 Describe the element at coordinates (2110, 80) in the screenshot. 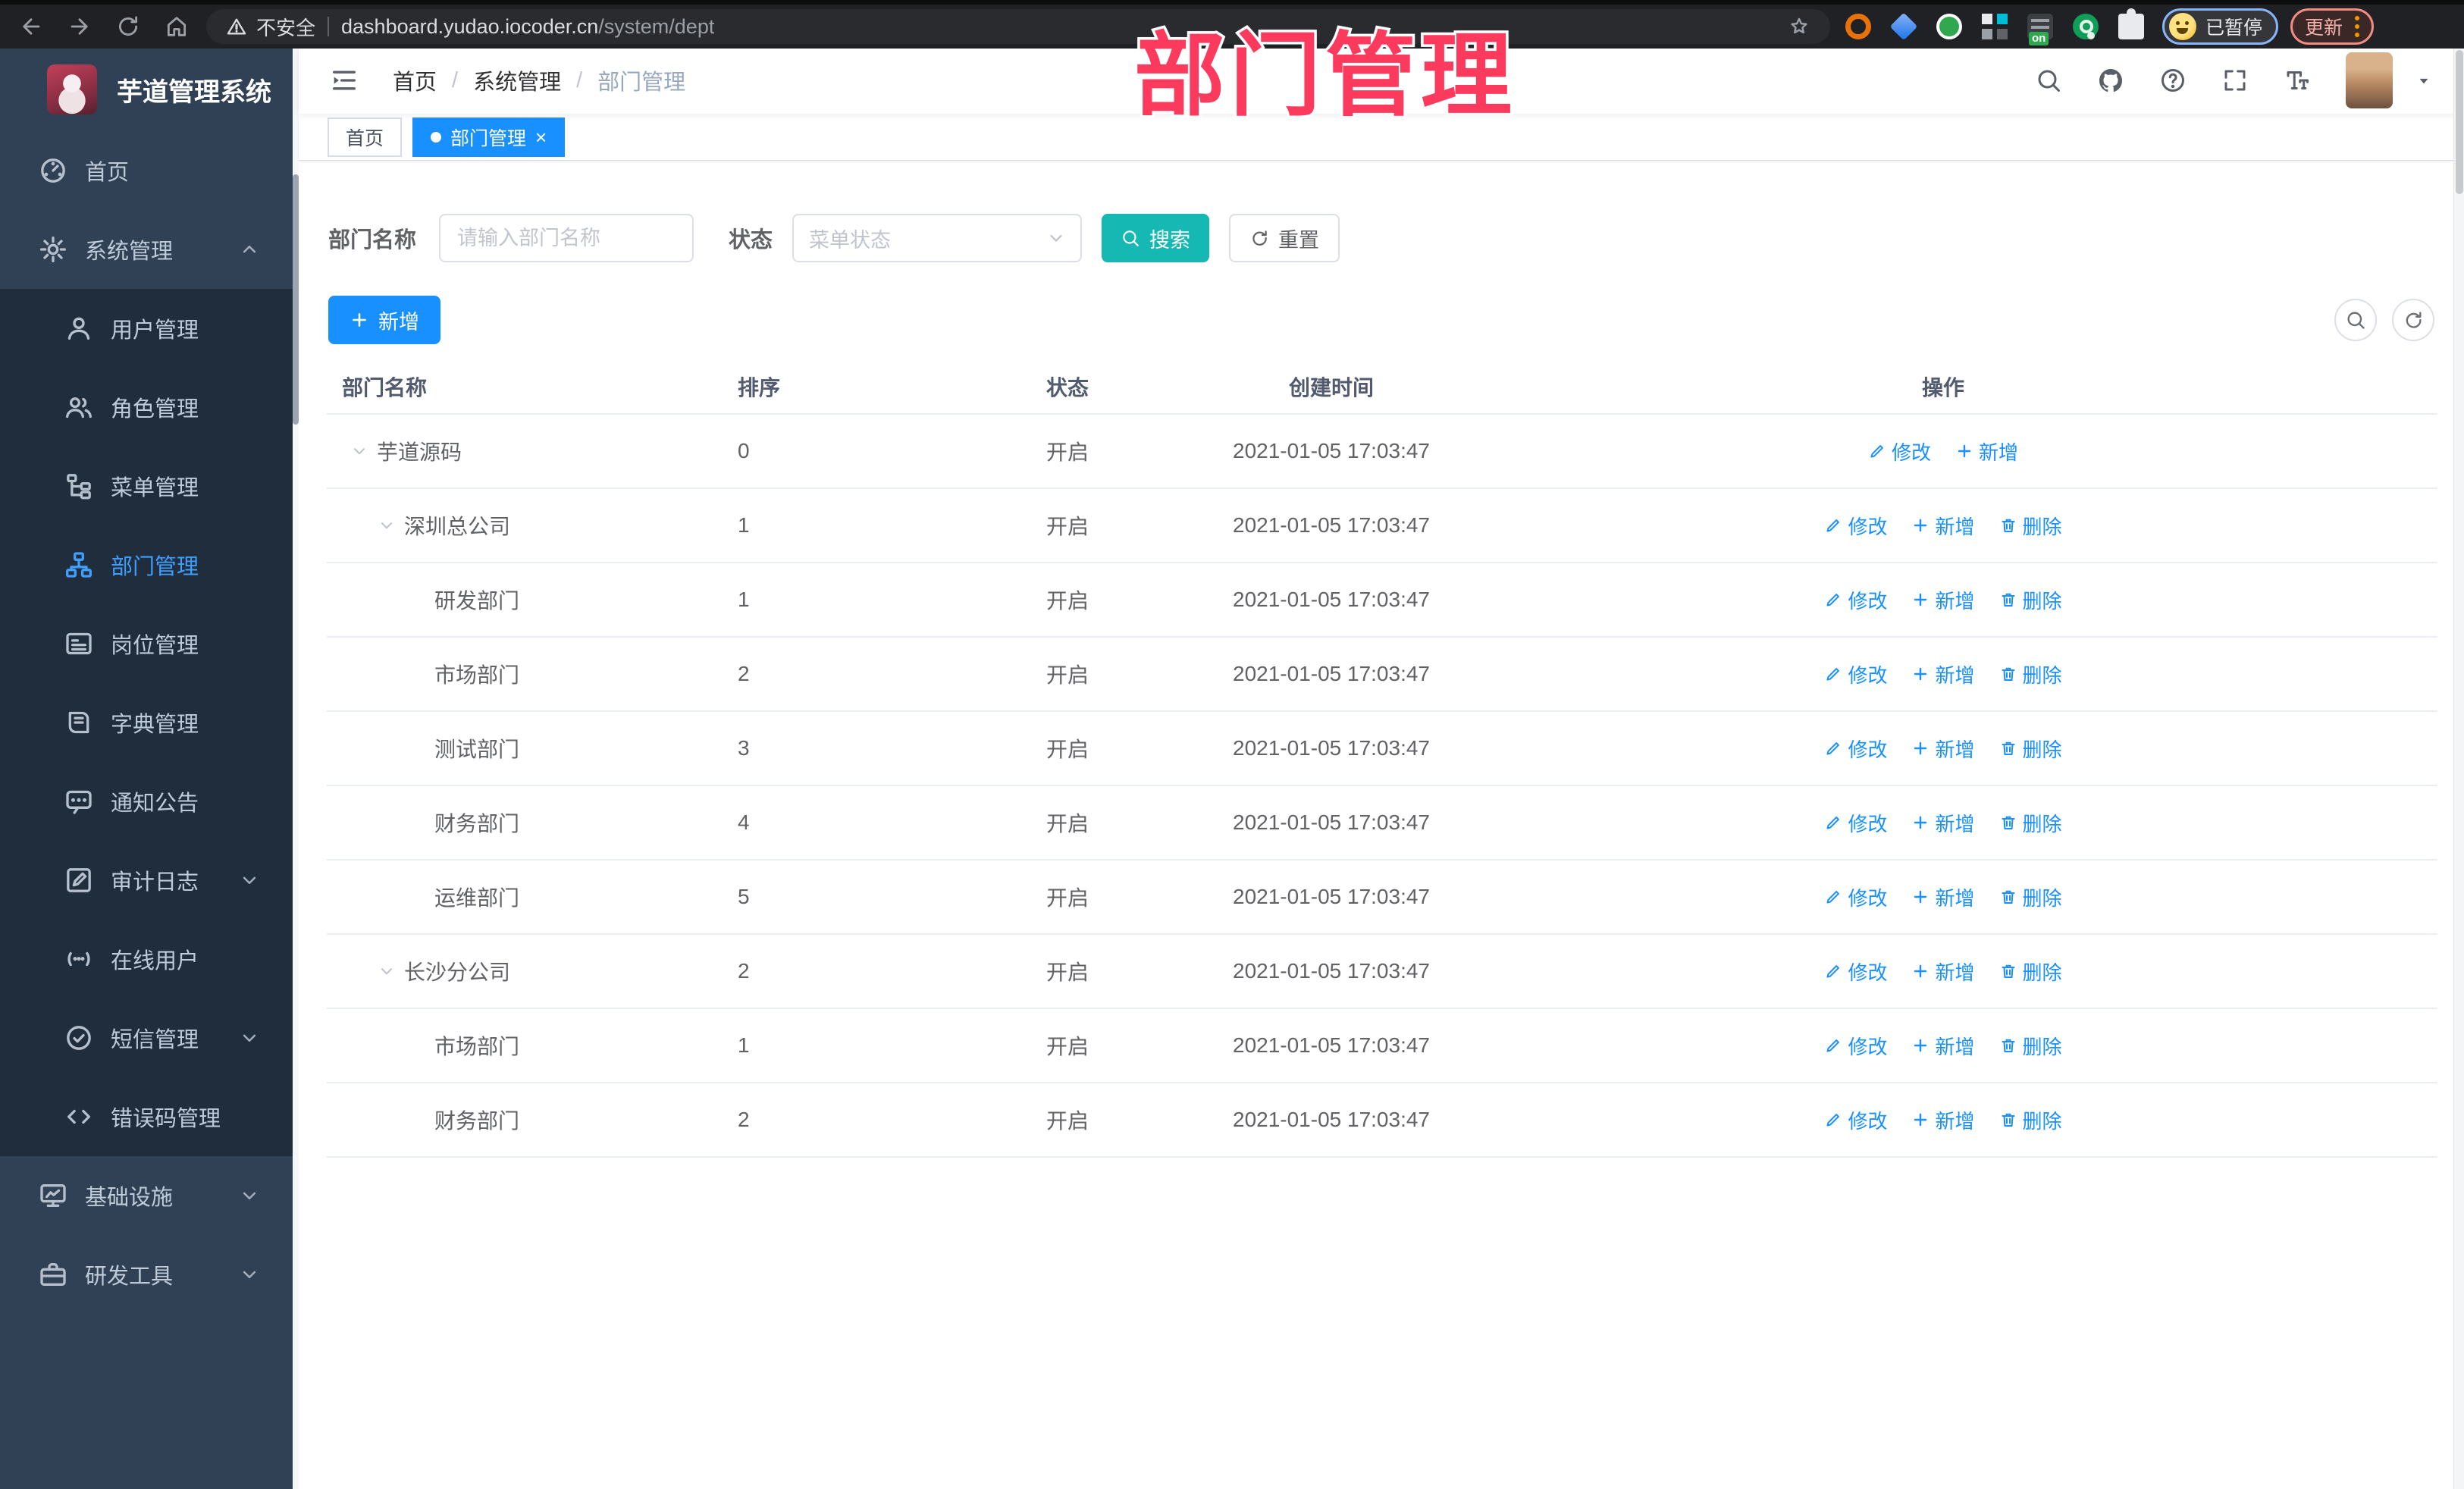

I see `github-icon` at that location.